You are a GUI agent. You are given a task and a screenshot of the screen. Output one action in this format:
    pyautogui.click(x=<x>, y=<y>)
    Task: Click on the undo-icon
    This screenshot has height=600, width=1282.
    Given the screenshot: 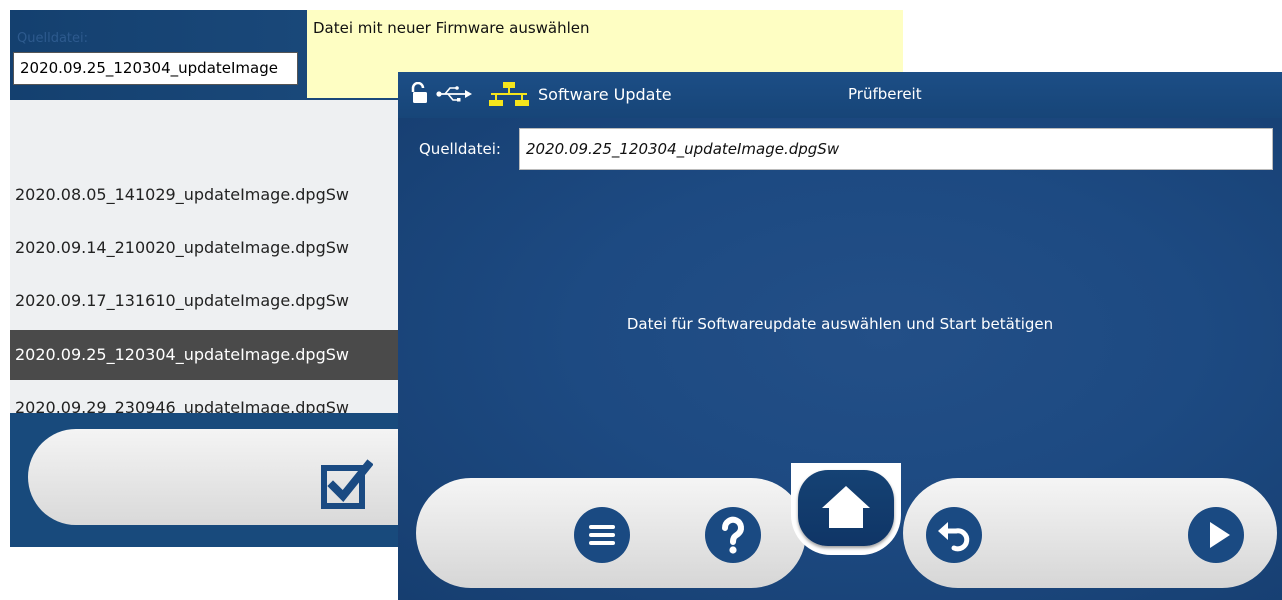 What is the action you would take?
    pyautogui.click(x=954, y=537)
    